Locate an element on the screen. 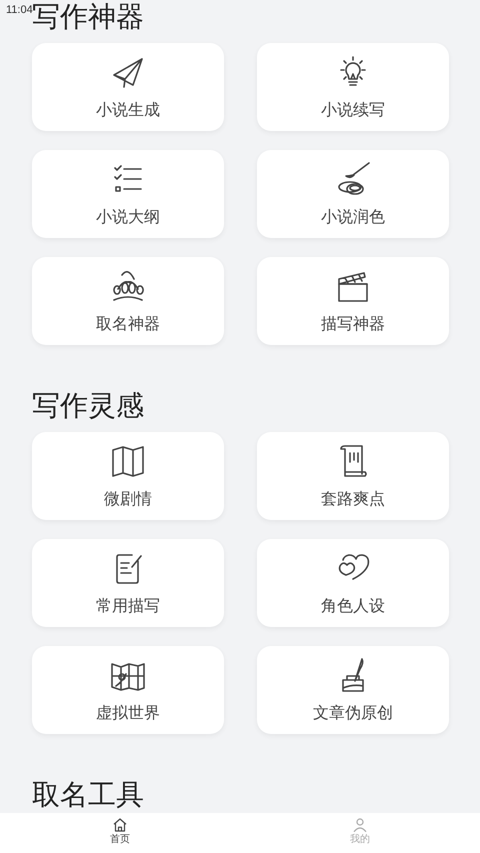  tool-card: 小说续写 is located at coordinates (353, 87).